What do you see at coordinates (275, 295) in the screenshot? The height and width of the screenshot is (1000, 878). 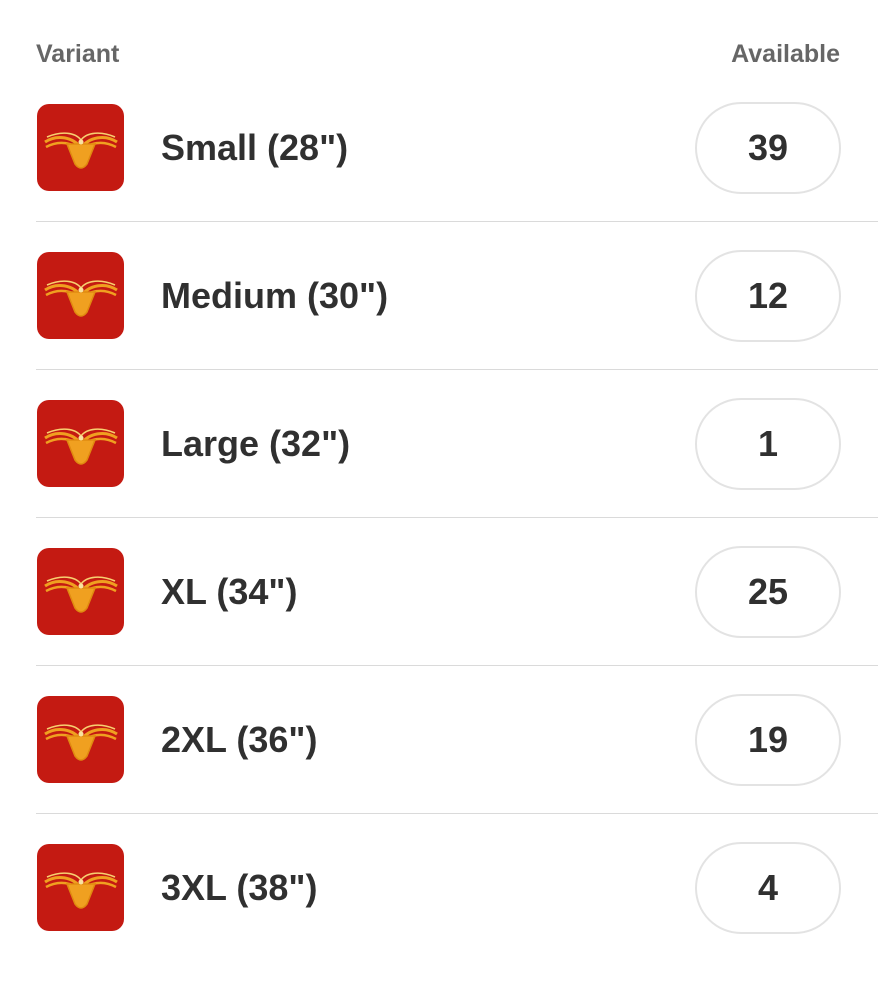 I see `variant-name: Medium (30")` at bounding box center [275, 295].